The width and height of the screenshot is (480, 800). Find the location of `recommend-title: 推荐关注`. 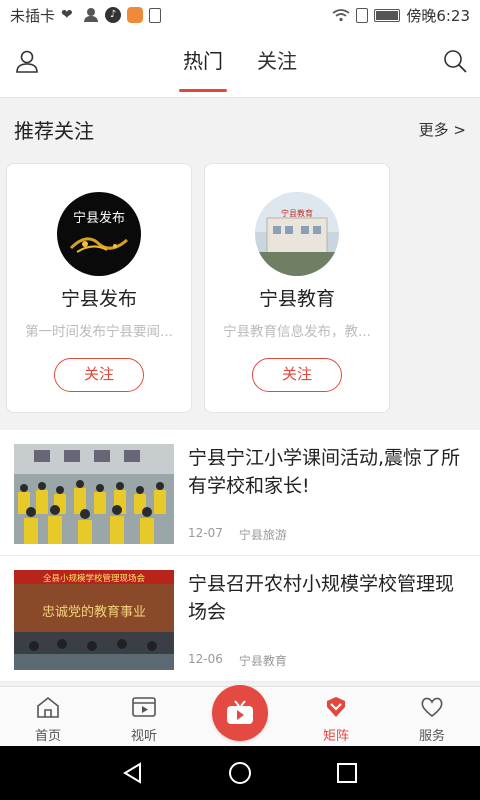

recommend-title: 推荐关注 is located at coordinates (54, 130).